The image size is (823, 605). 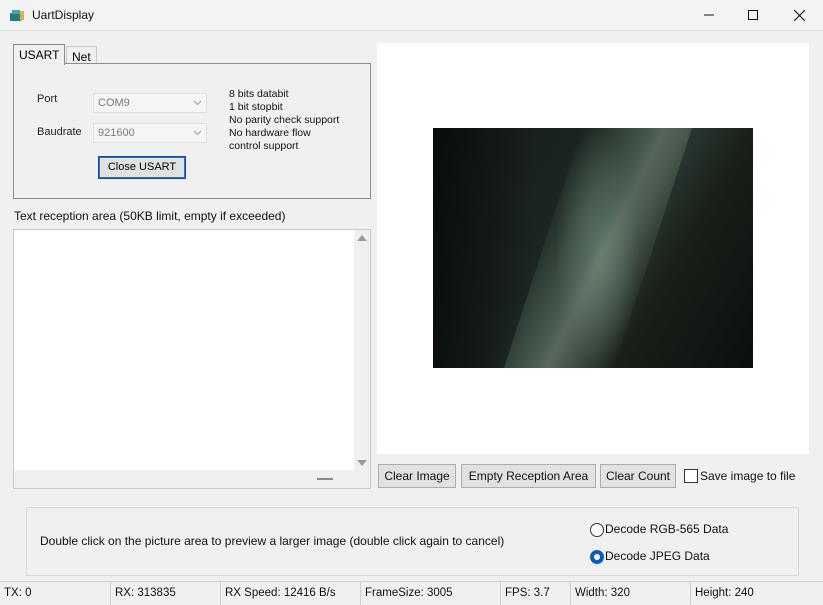 I want to click on info-line: control support, so click(x=264, y=146).